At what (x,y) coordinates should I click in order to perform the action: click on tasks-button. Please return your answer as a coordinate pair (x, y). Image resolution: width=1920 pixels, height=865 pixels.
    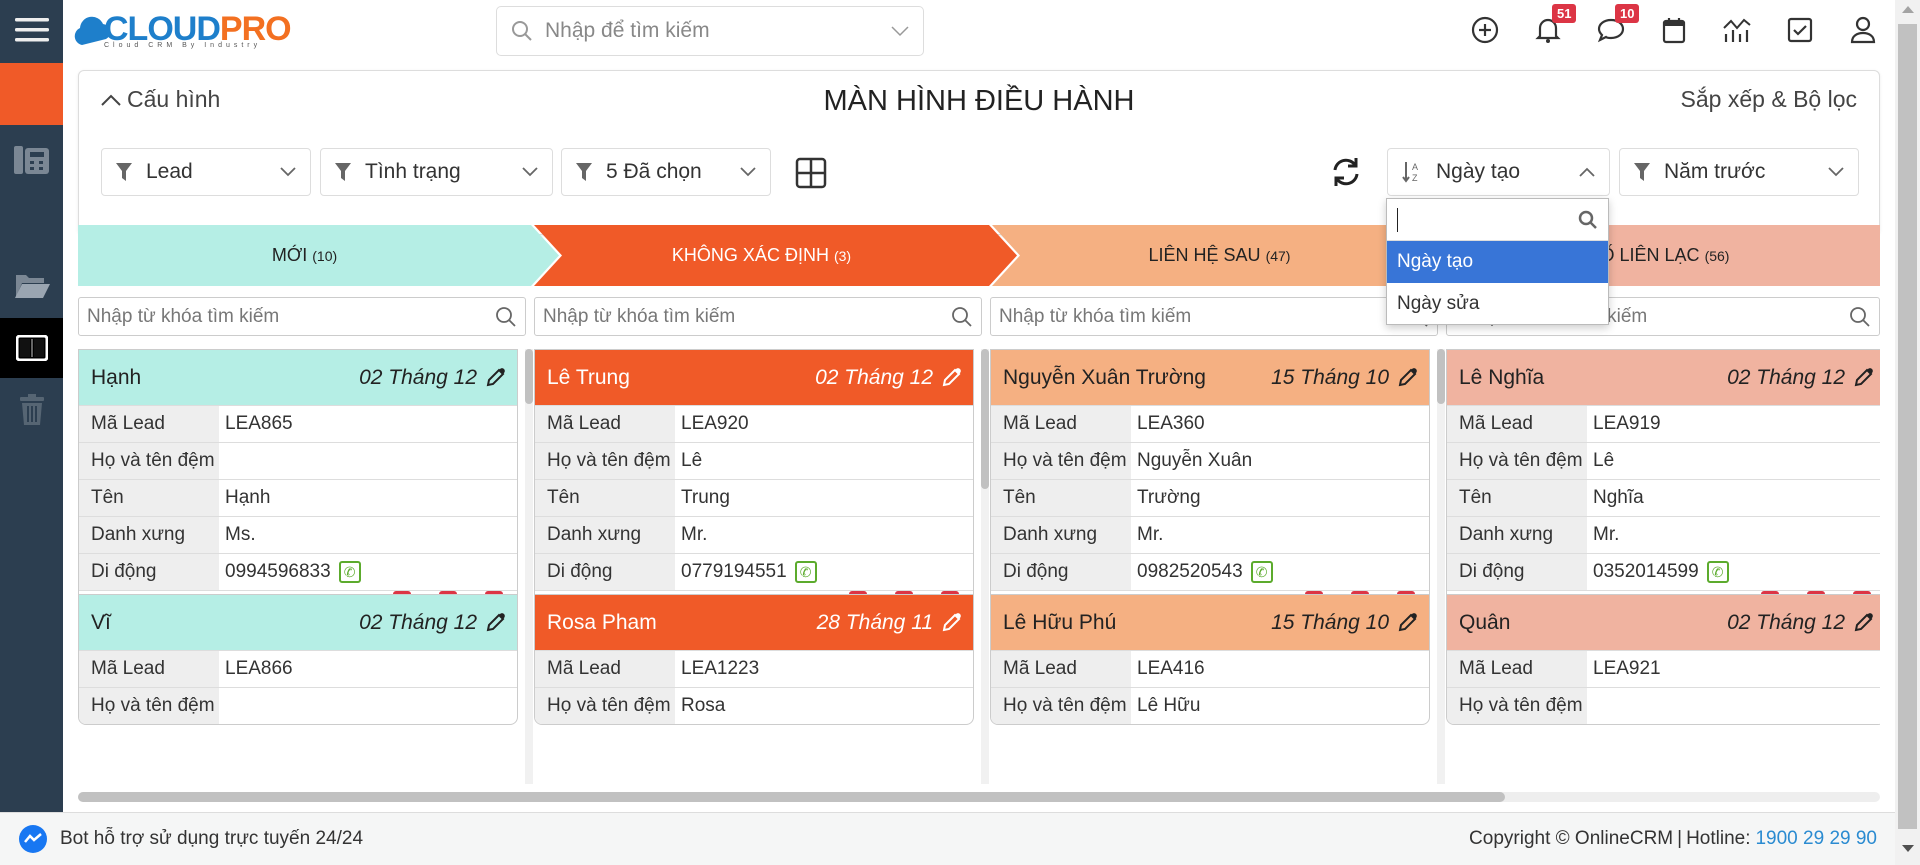
    Looking at the image, I should click on (1800, 30).